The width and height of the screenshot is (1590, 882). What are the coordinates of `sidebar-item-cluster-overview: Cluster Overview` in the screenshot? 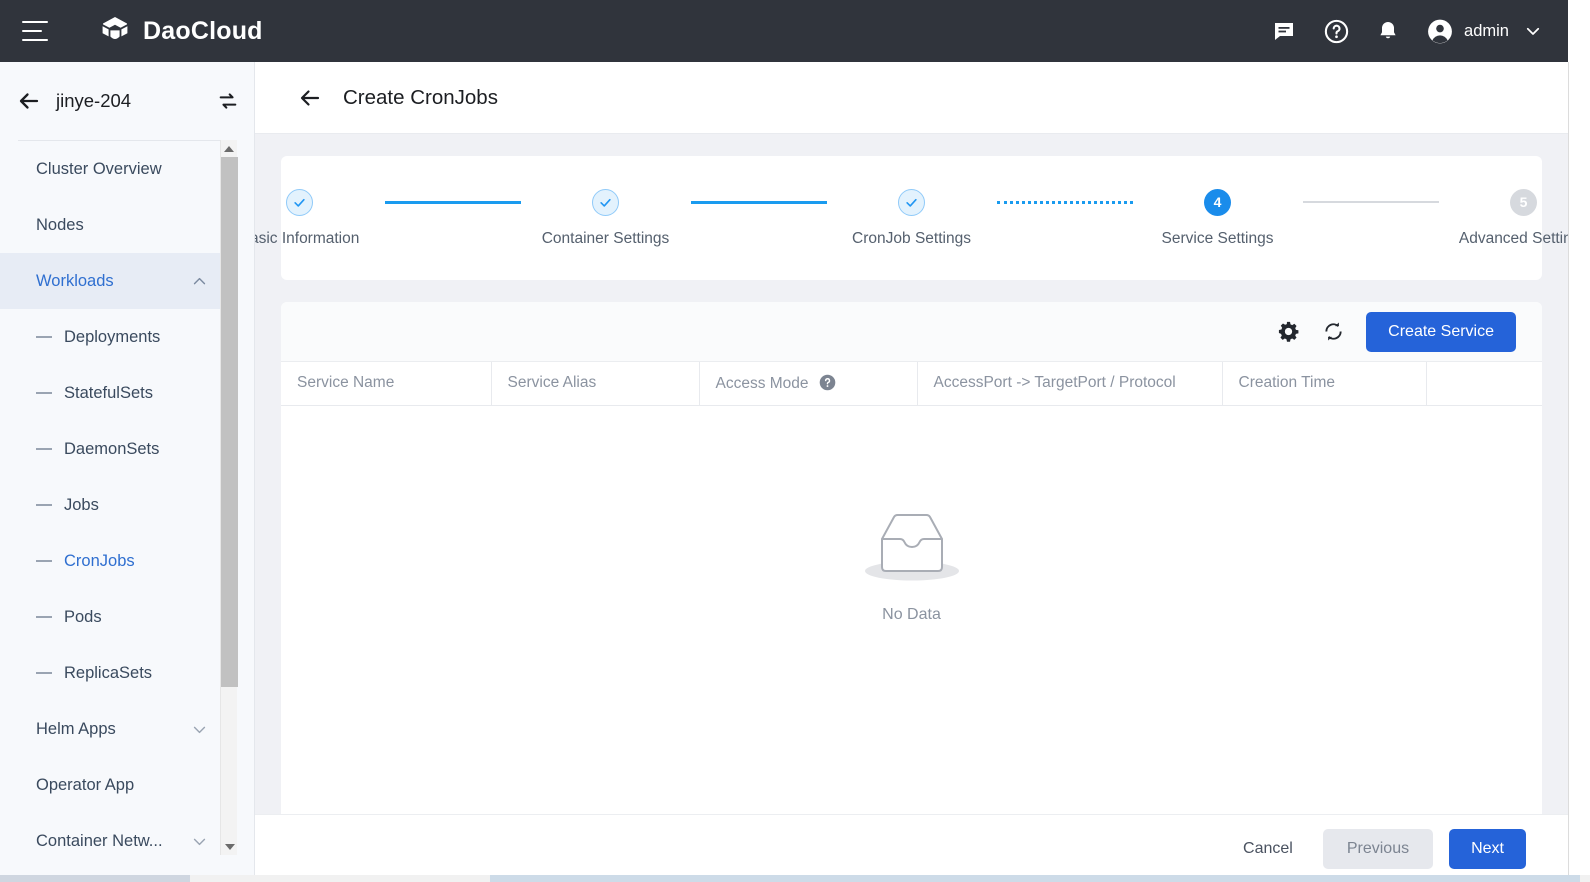 It's located at (118, 169).